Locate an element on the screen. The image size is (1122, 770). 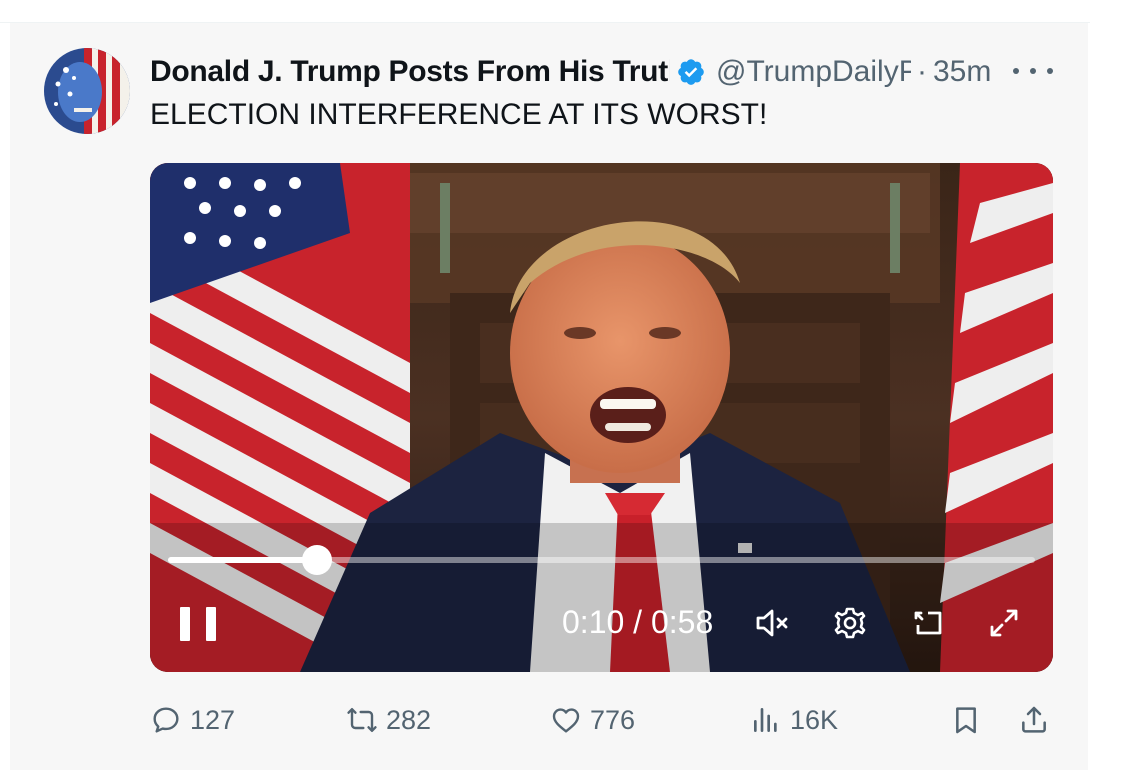
video-progress-bar is located at coordinates (601, 560).